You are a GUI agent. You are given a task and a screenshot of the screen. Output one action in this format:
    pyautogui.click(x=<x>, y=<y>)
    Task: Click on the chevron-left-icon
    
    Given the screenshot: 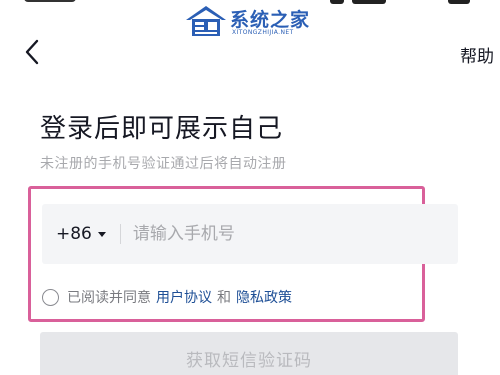 What is the action you would take?
    pyautogui.click(x=32, y=52)
    